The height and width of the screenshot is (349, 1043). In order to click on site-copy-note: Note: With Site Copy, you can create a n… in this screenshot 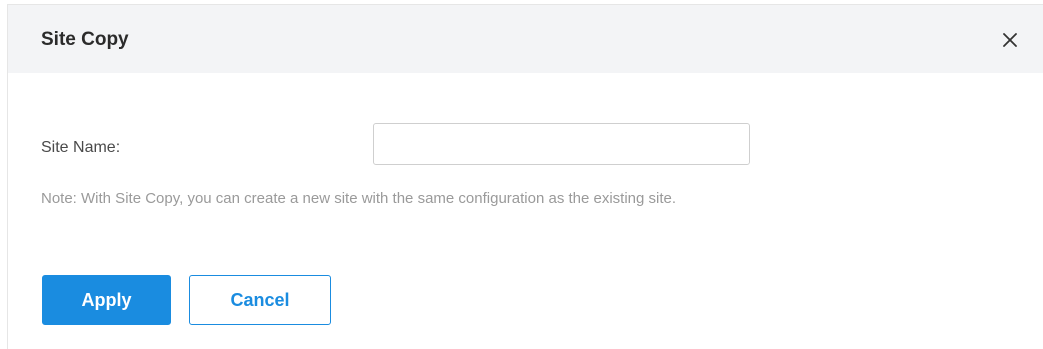, I will do `click(359, 198)`.